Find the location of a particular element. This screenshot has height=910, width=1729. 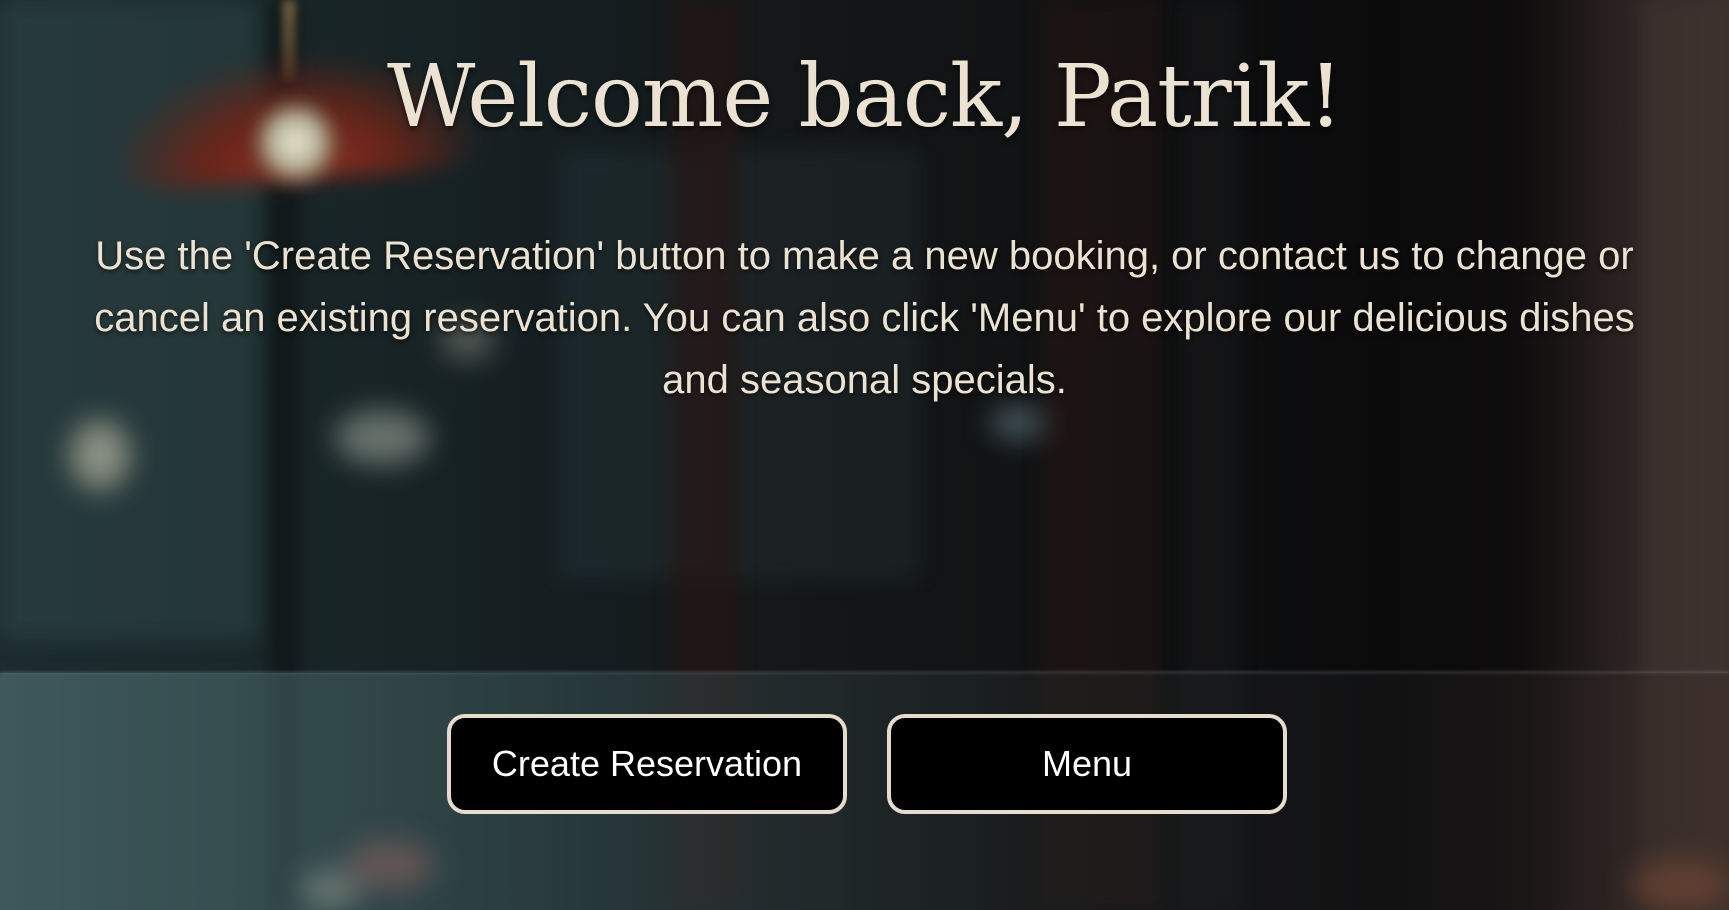

menu-button: Menu is located at coordinates (1087, 764).